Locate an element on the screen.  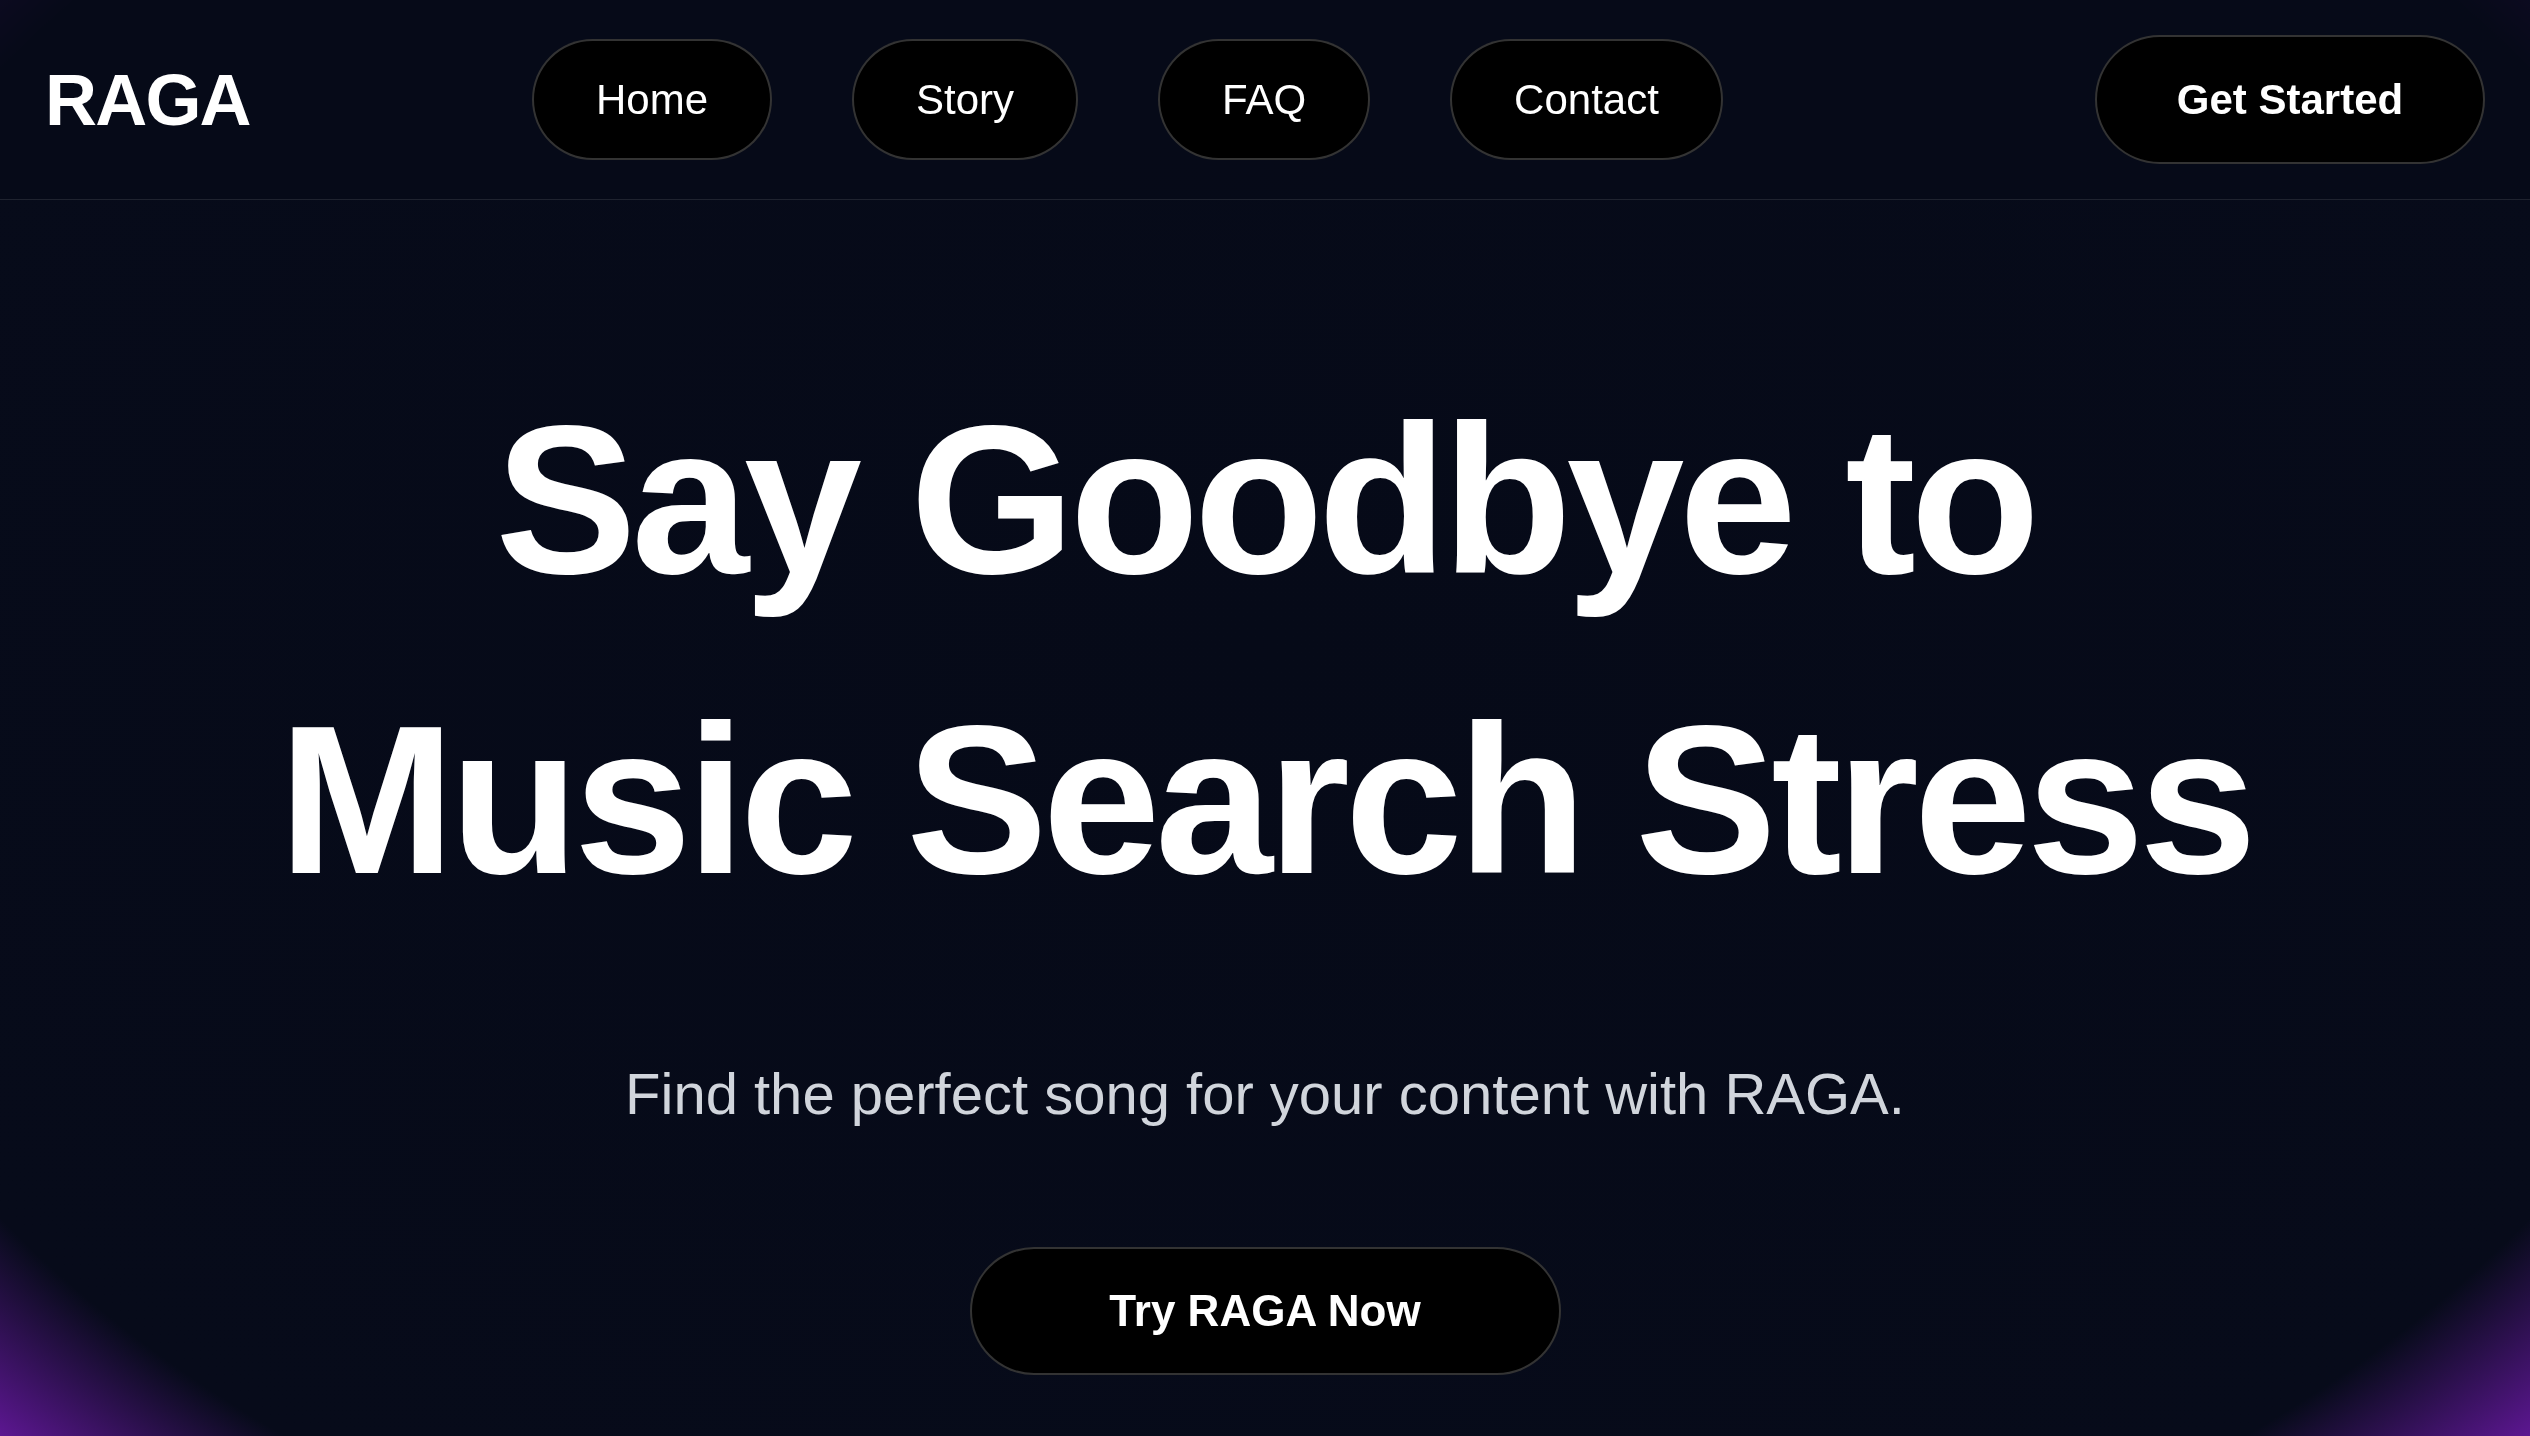
subtitle: Find the perfect song for your content with RAGA. is located at coordinates (1265, 1094).